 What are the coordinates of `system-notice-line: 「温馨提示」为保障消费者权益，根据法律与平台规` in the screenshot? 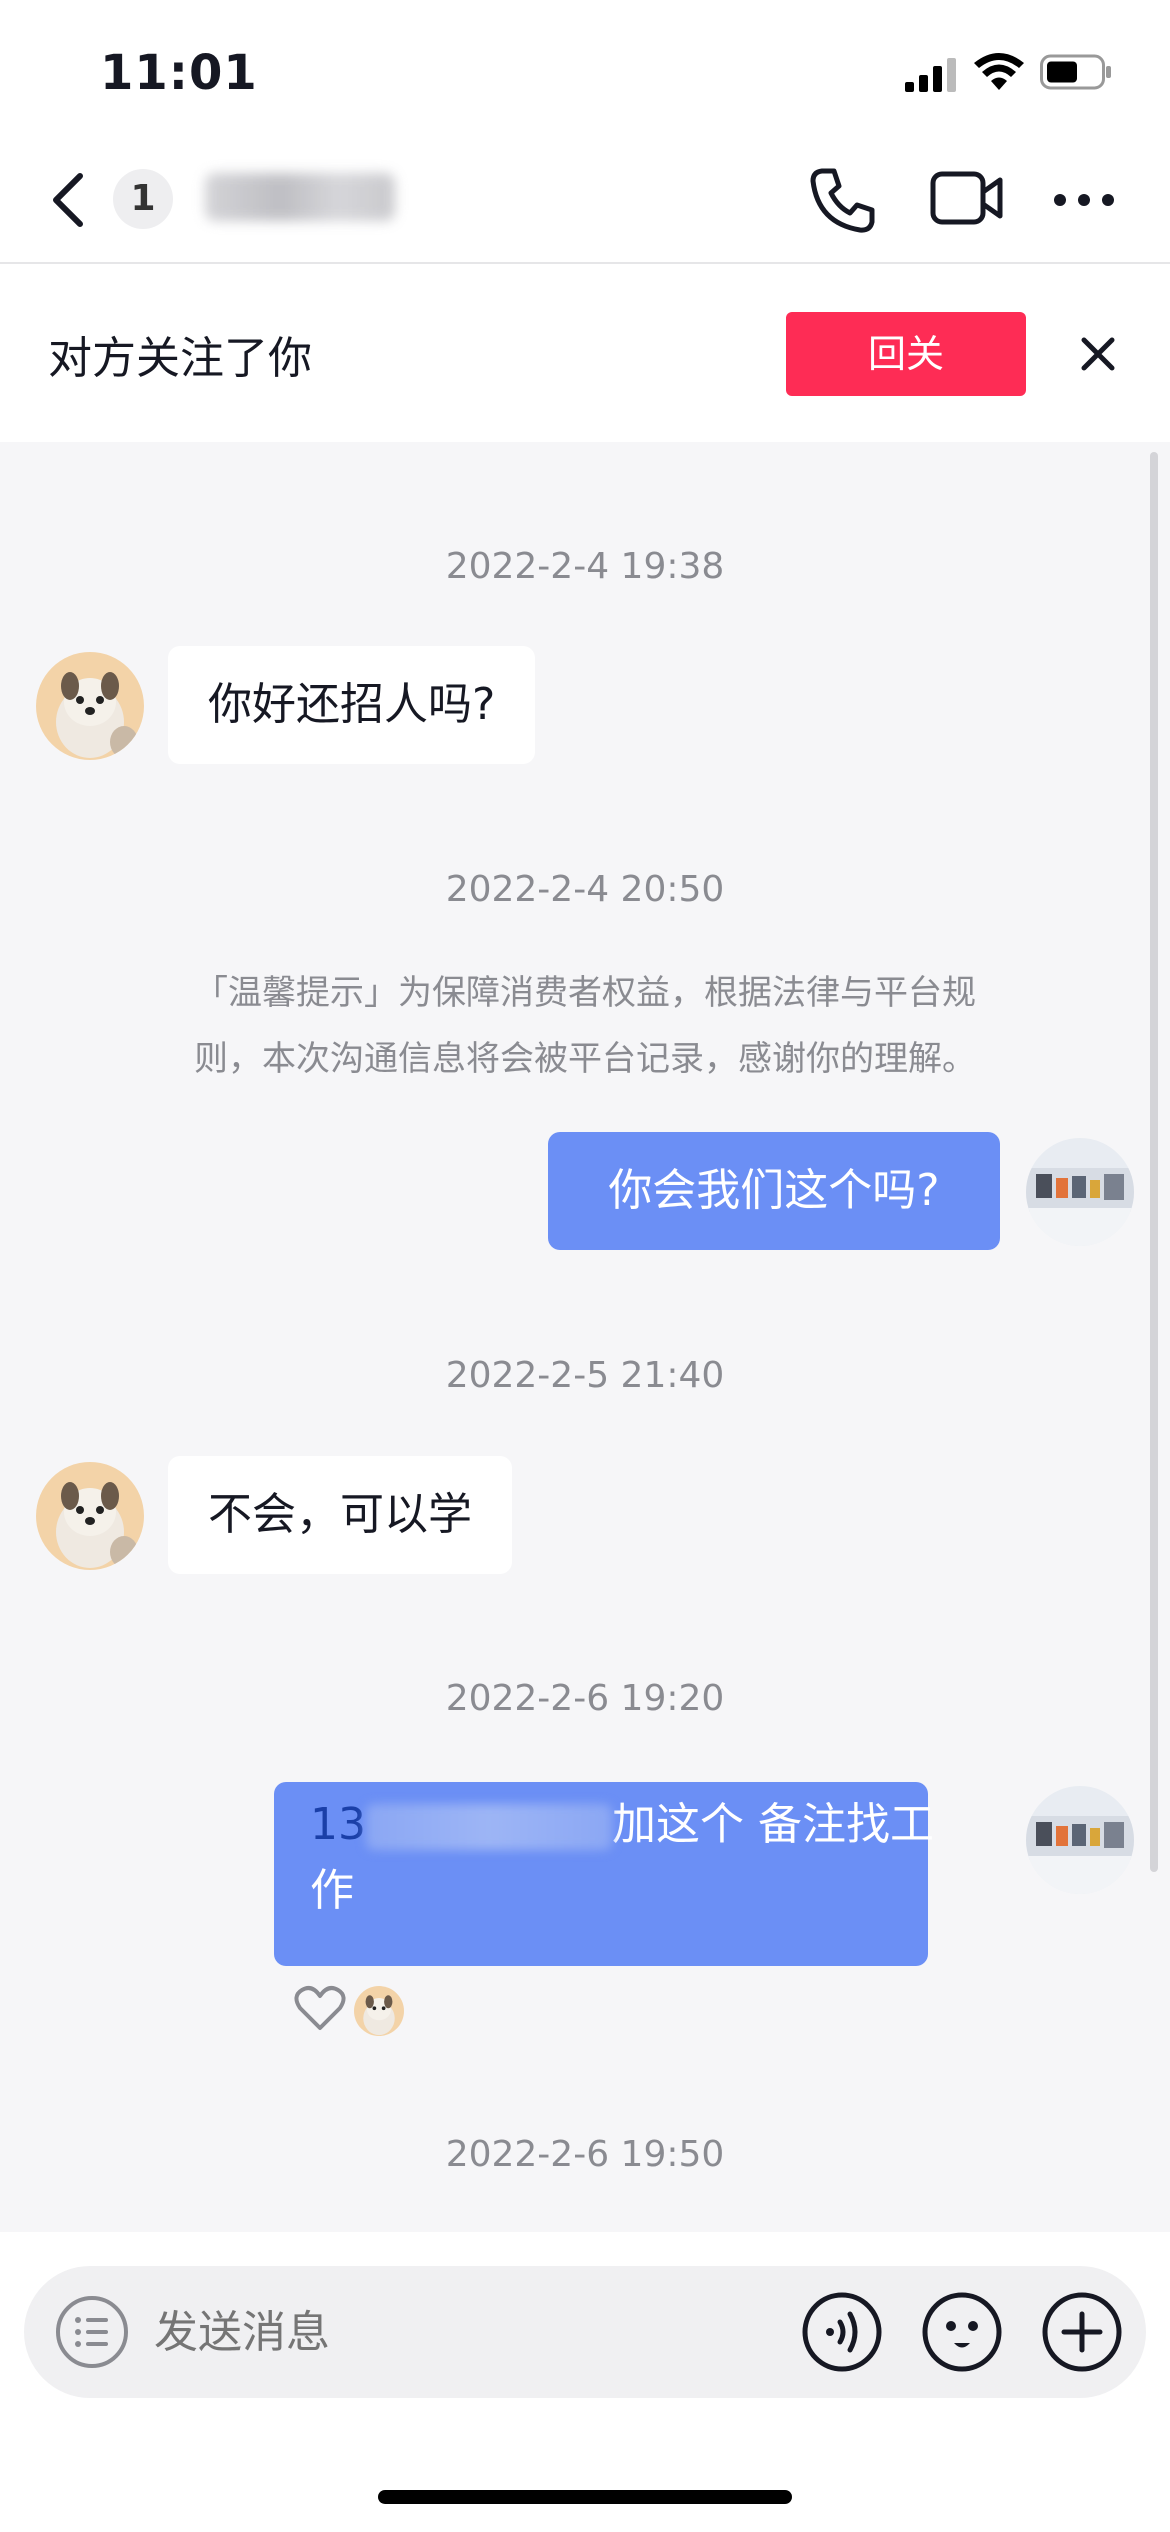 It's located at (585, 993).